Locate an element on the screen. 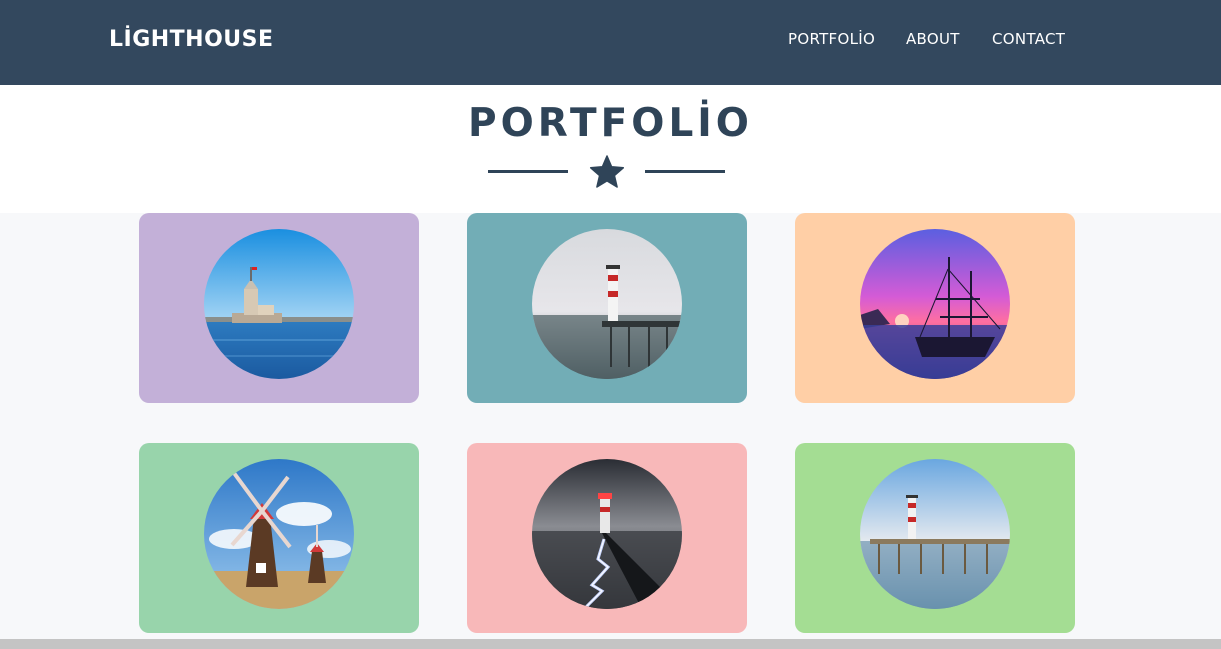 This screenshot has height=649, width=1221. lighthouse-pier-photo is located at coordinates (607, 304).